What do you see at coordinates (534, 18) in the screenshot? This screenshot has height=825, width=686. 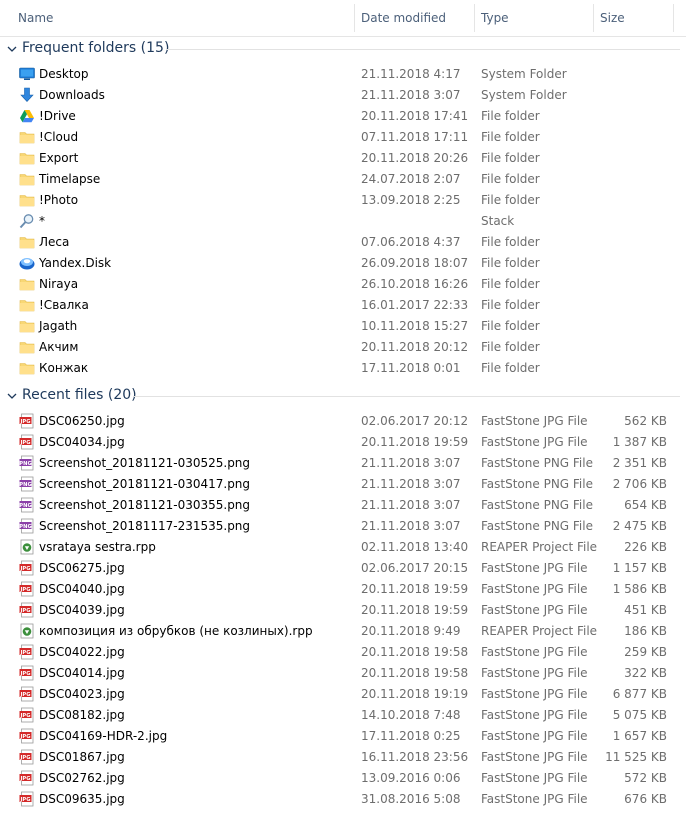 I see `column-header-type: Type` at bounding box center [534, 18].